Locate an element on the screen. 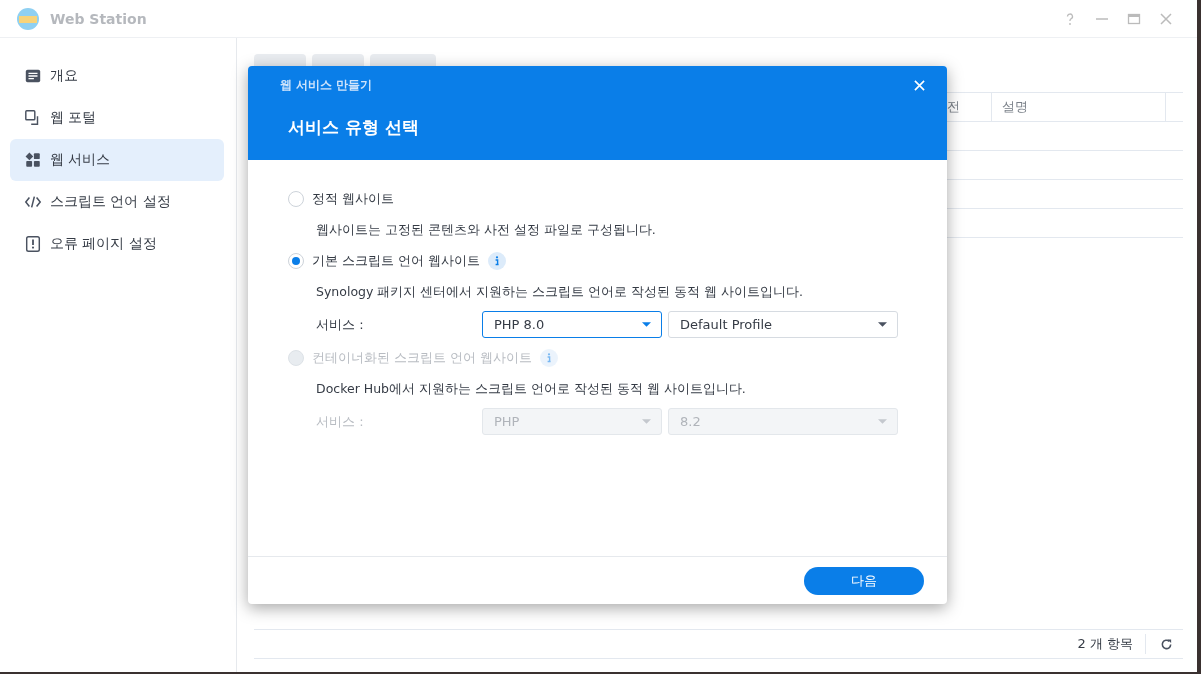  column-header: 전 is located at coordinates (953, 107).